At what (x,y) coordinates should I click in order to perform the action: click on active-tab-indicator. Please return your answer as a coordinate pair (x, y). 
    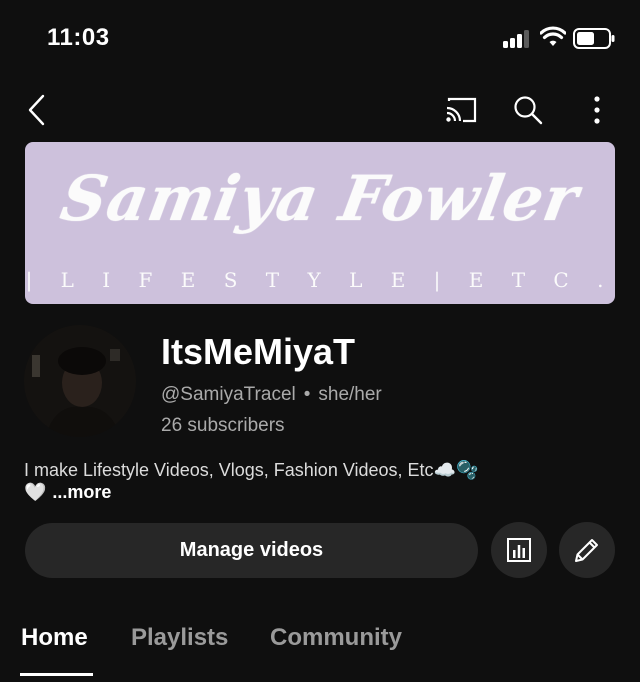
    Looking at the image, I should click on (56, 674).